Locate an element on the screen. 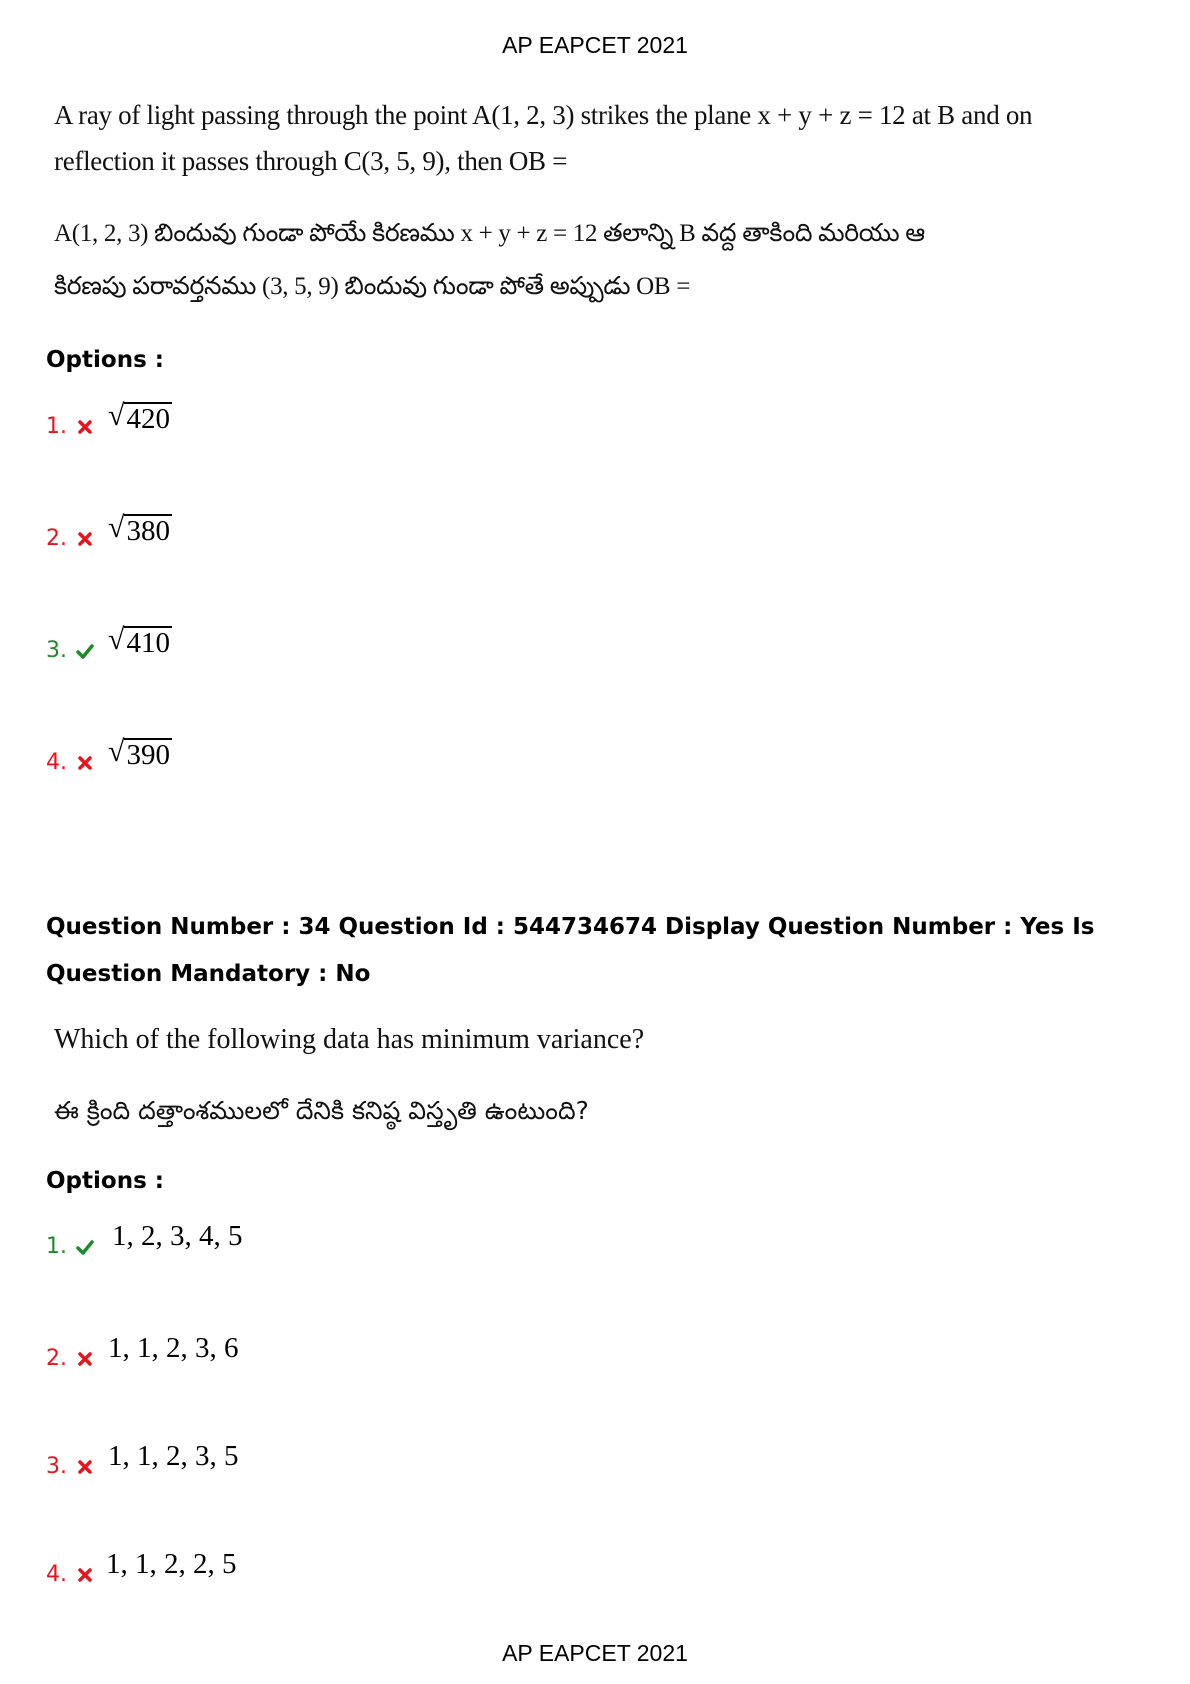 The height and width of the screenshot is (1684, 1190). option-value: 1, 1, 2, 3, 6 is located at coordinates (173, 1348).